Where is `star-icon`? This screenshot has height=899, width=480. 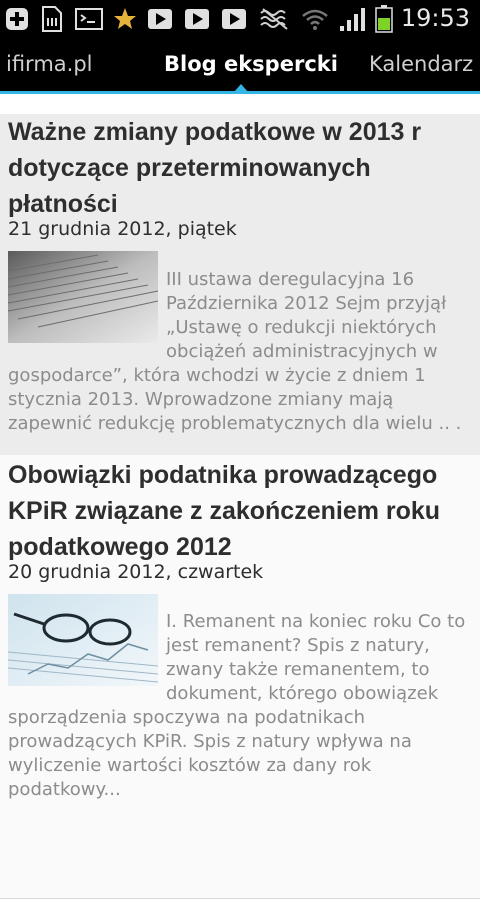
star-icon is located at coordinates (125, 19).